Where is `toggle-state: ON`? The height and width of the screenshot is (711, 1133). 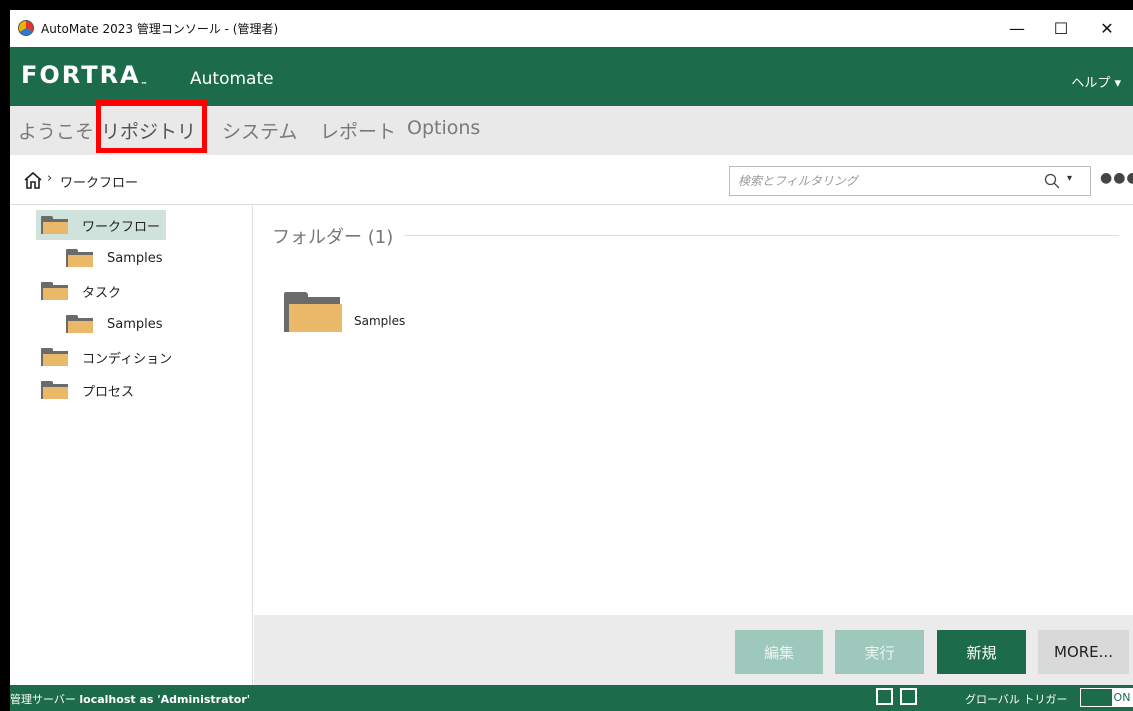 toggle-state: ON is located at coordinates (1122, 697).